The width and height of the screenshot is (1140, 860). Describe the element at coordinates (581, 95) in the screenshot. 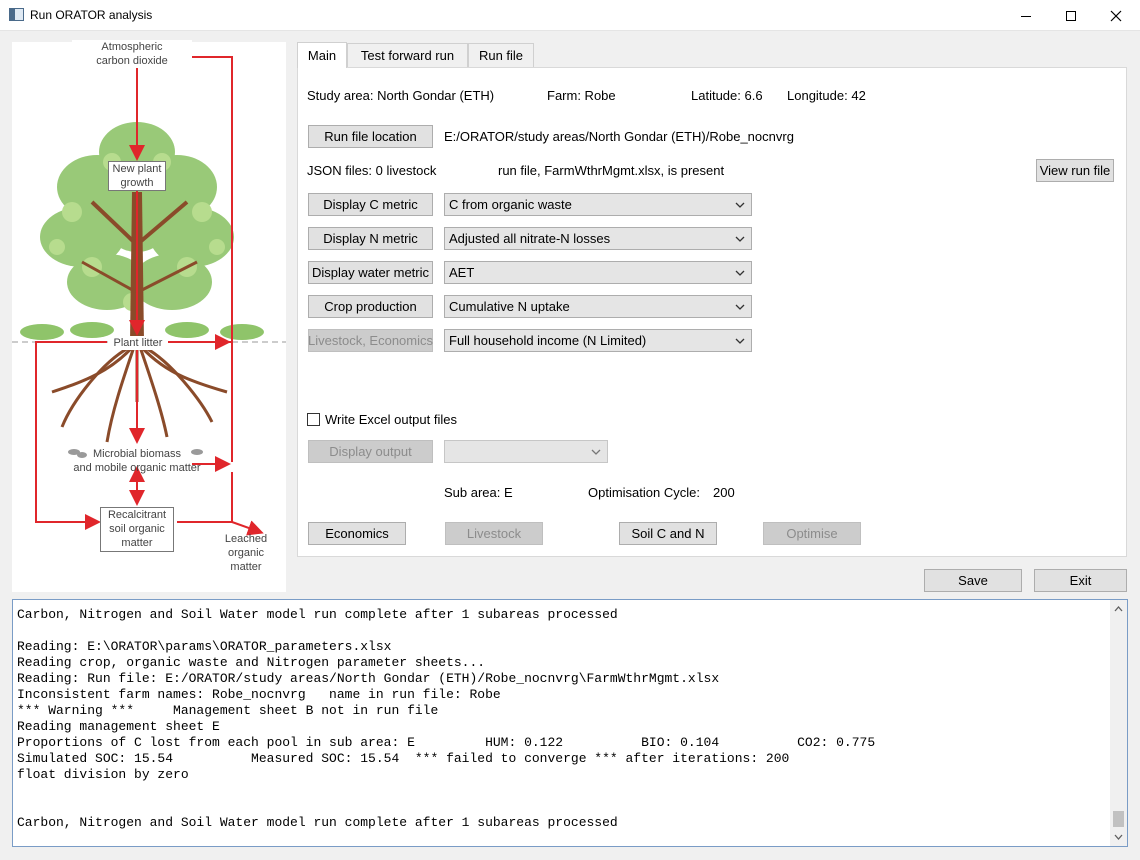

I see `farm-label: Farm: Robe` at that location.